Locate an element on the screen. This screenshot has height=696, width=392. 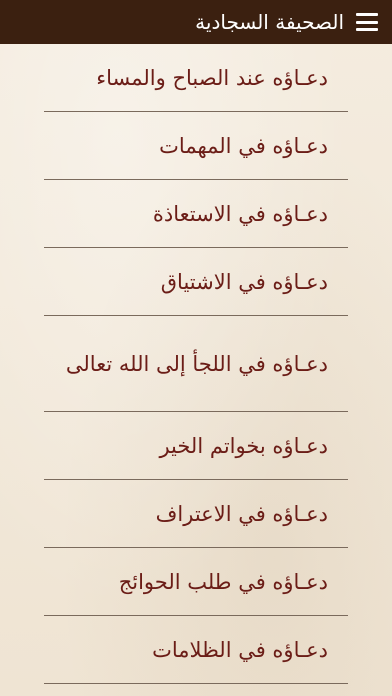
app-header: الصحيفة السجادية is located at coordinates (196, 22).